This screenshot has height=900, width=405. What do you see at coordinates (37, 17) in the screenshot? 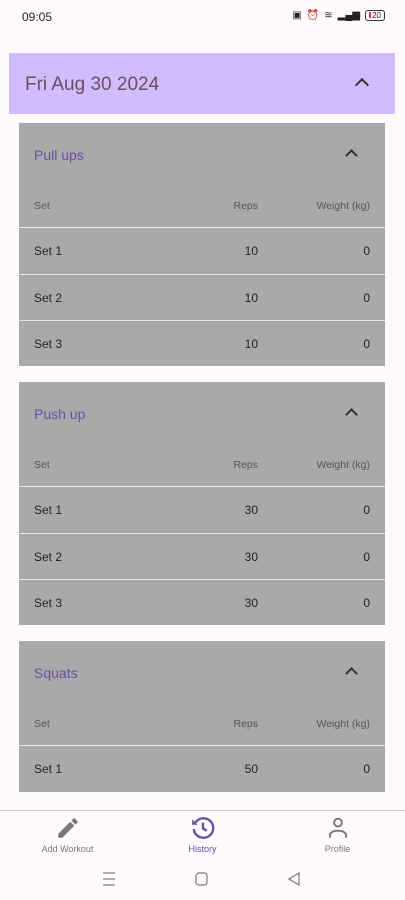
I see `clock: 09:05` at bounding box center [37, 17].